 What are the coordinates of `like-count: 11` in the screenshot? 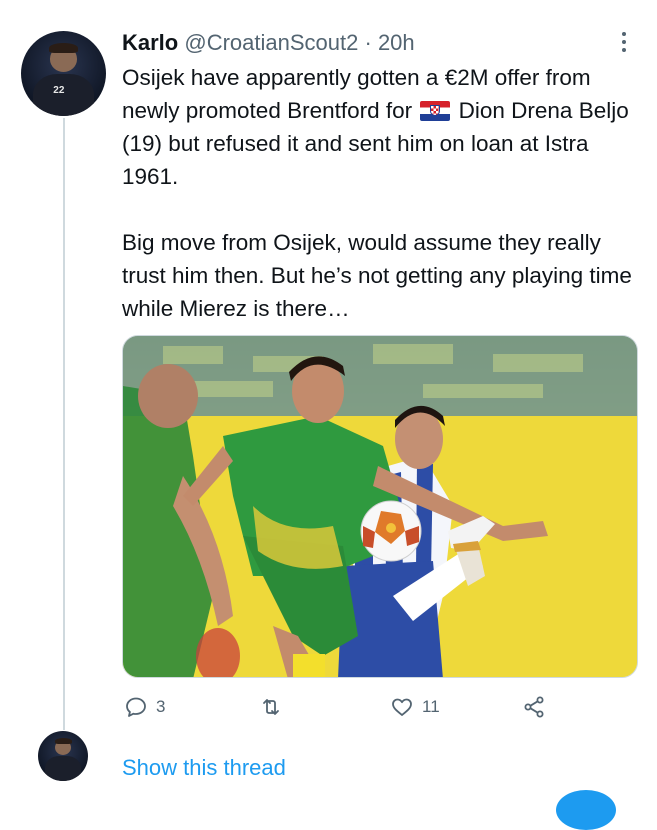 It's located at (431, 706).